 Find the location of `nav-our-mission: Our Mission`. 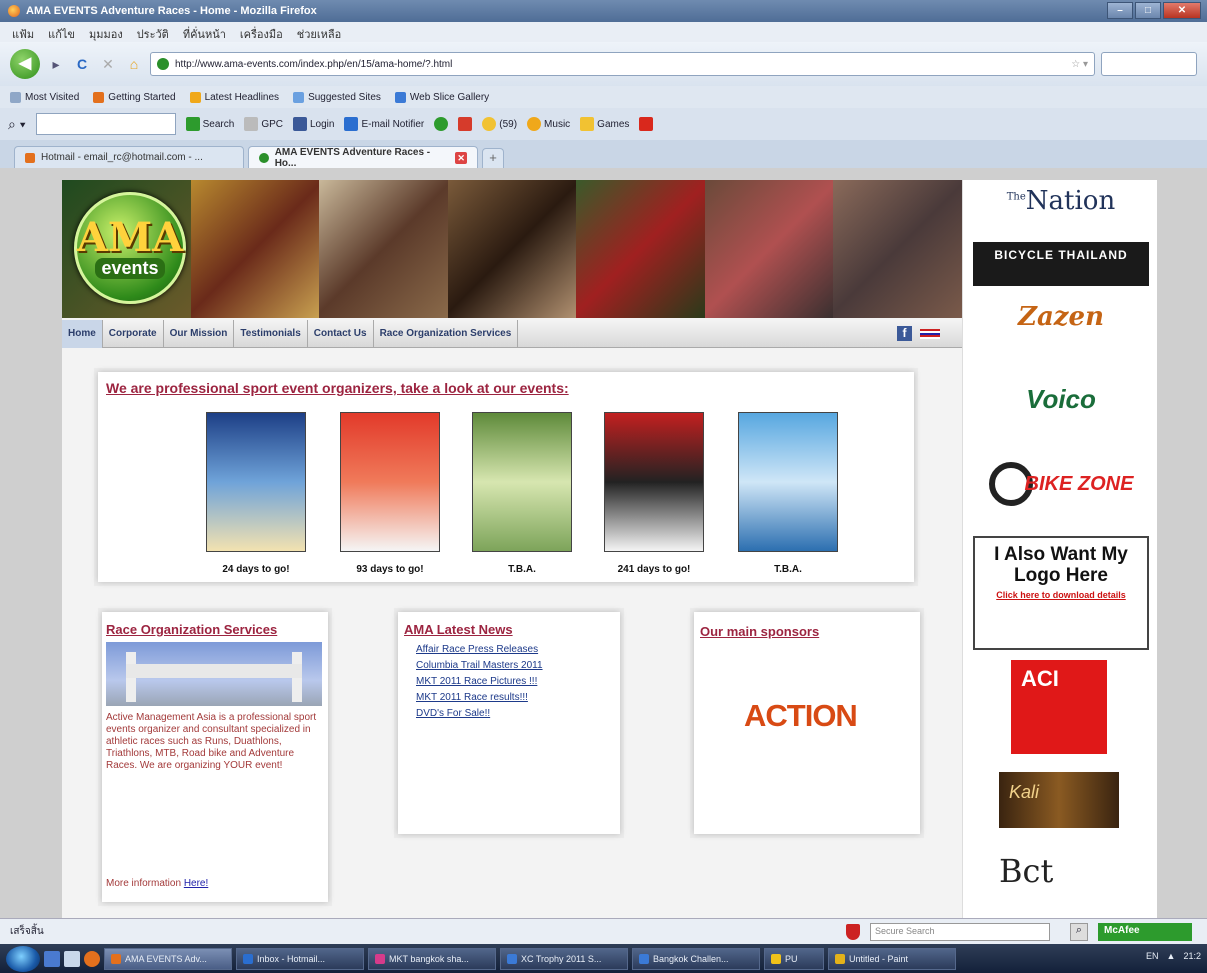

nav-our-mission: Our Mission is located at coordinates (199, 333).